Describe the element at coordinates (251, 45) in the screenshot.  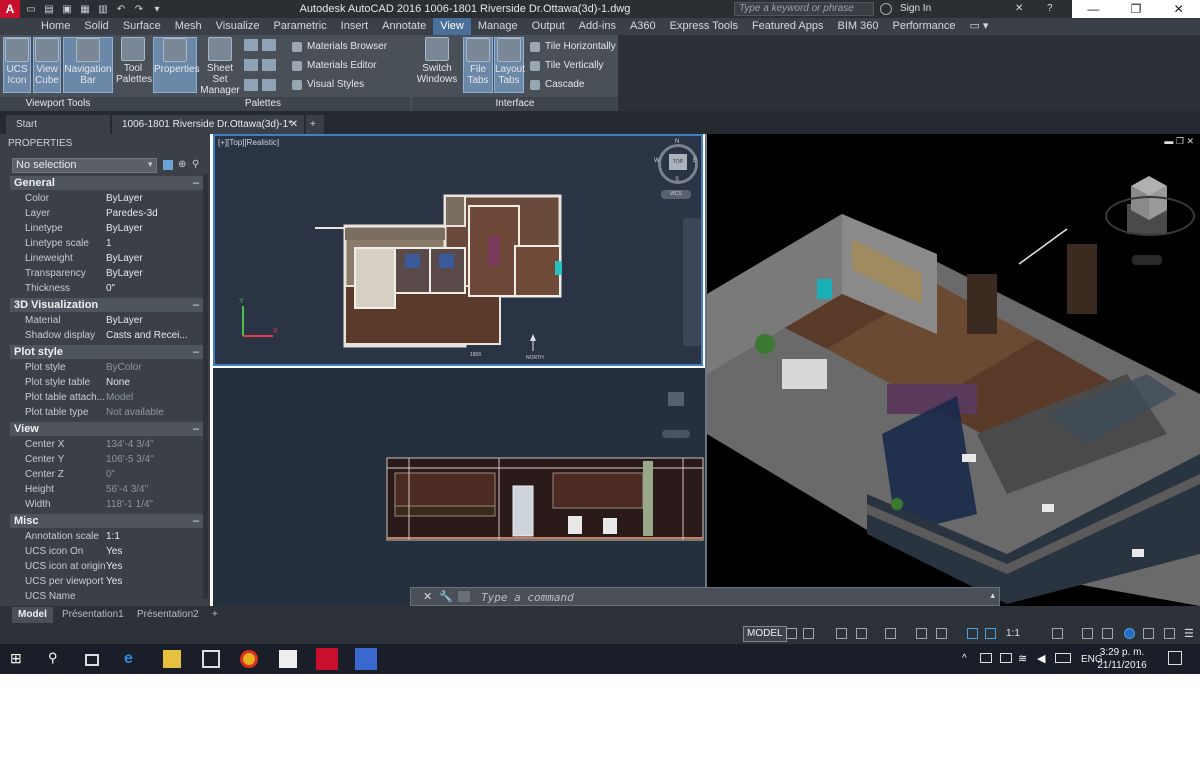
I see `command-line-icon` at that location.